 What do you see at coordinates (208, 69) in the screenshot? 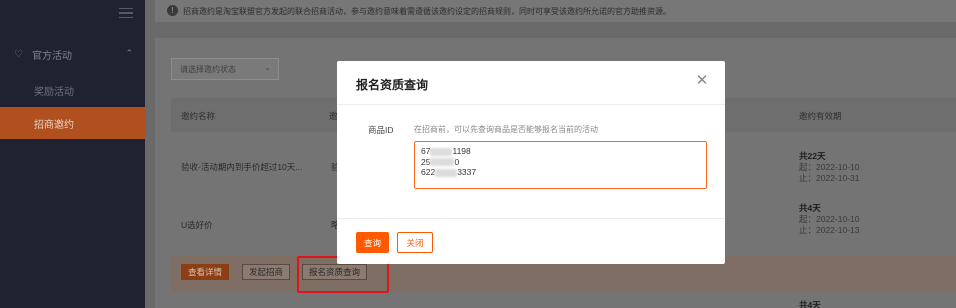
I see `status-filter-placeholder: 请选择邀约状态` at bounding box center [208, 69].